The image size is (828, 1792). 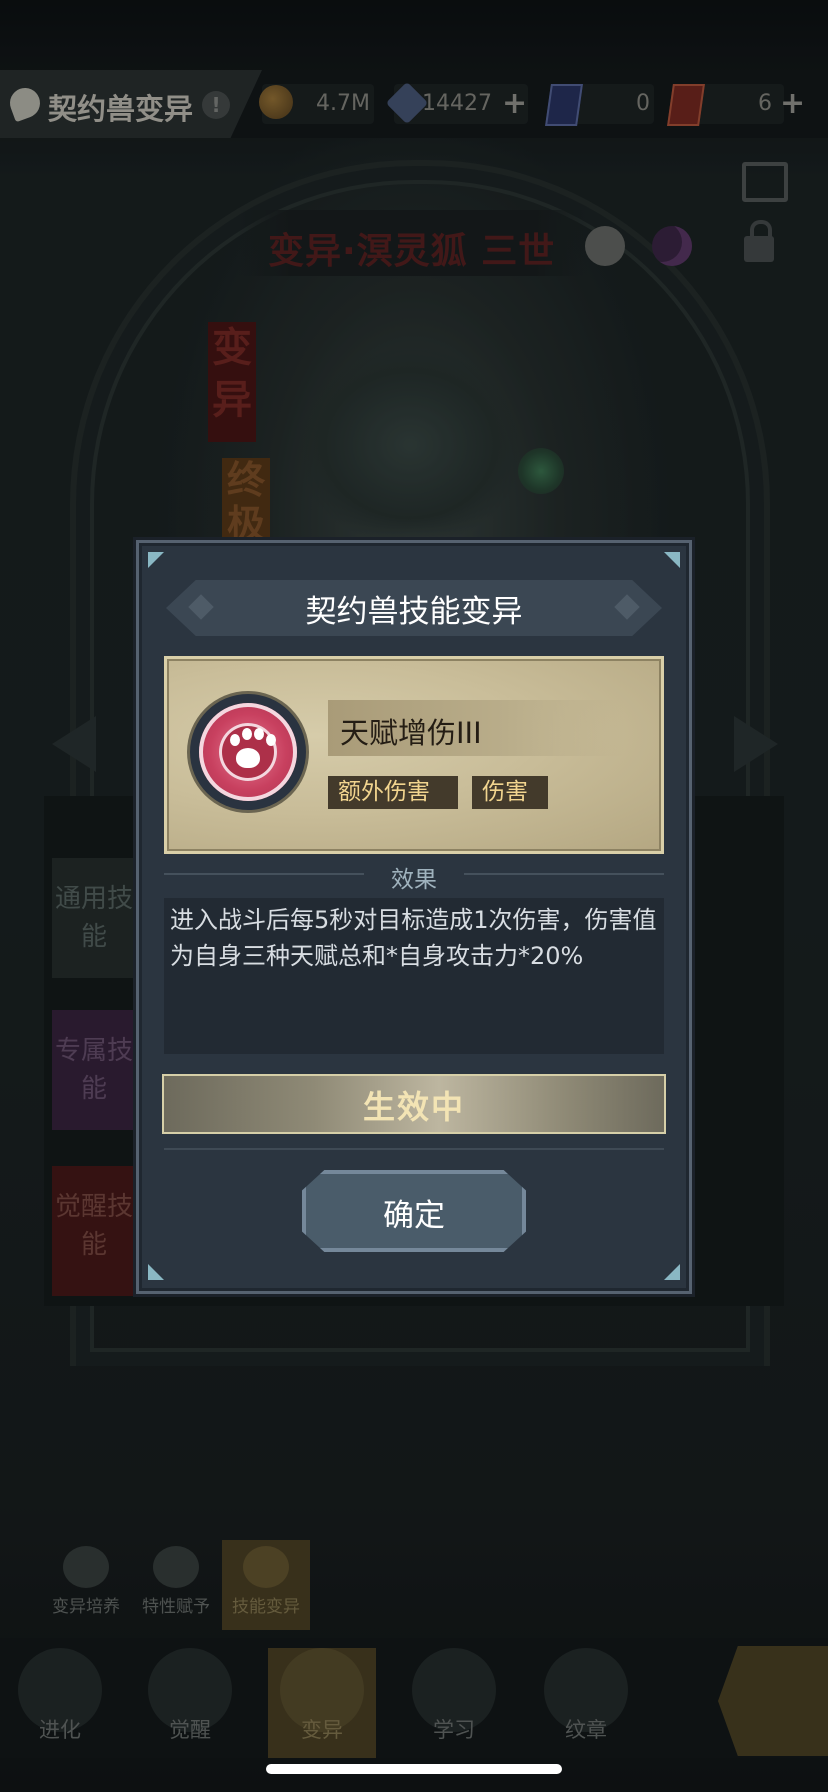 What do you see at coordinates (248, 758) in the screenshot?
I see `paw-pad` at bounding box center [248, 758].